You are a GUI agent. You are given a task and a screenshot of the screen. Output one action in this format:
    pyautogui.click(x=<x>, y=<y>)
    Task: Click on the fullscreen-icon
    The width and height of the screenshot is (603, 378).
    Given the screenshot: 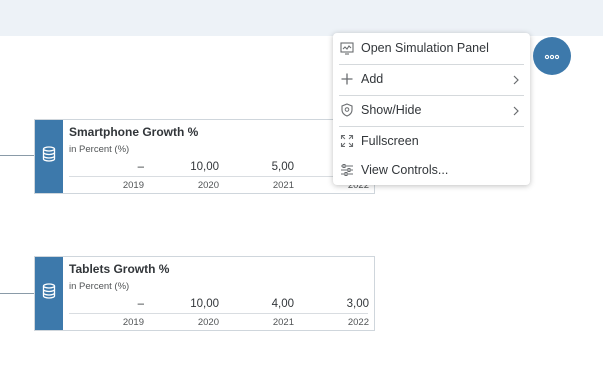 What is the action you would take?
    pyautogui.click(x=347, y=141)
    